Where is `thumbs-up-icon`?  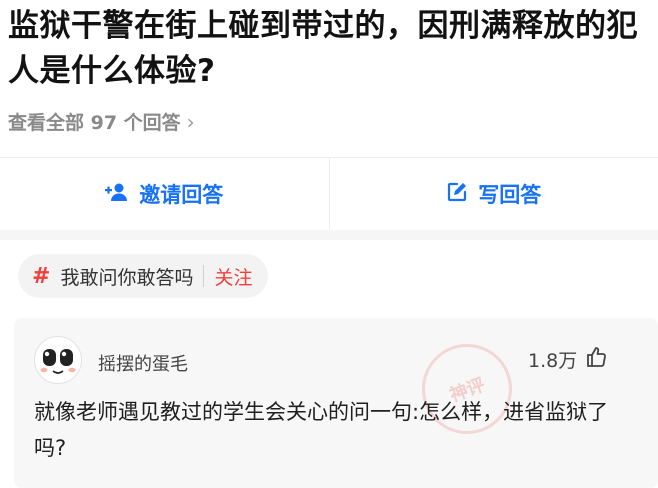
thumbs-up-icon is located at coordinates (596, 359).